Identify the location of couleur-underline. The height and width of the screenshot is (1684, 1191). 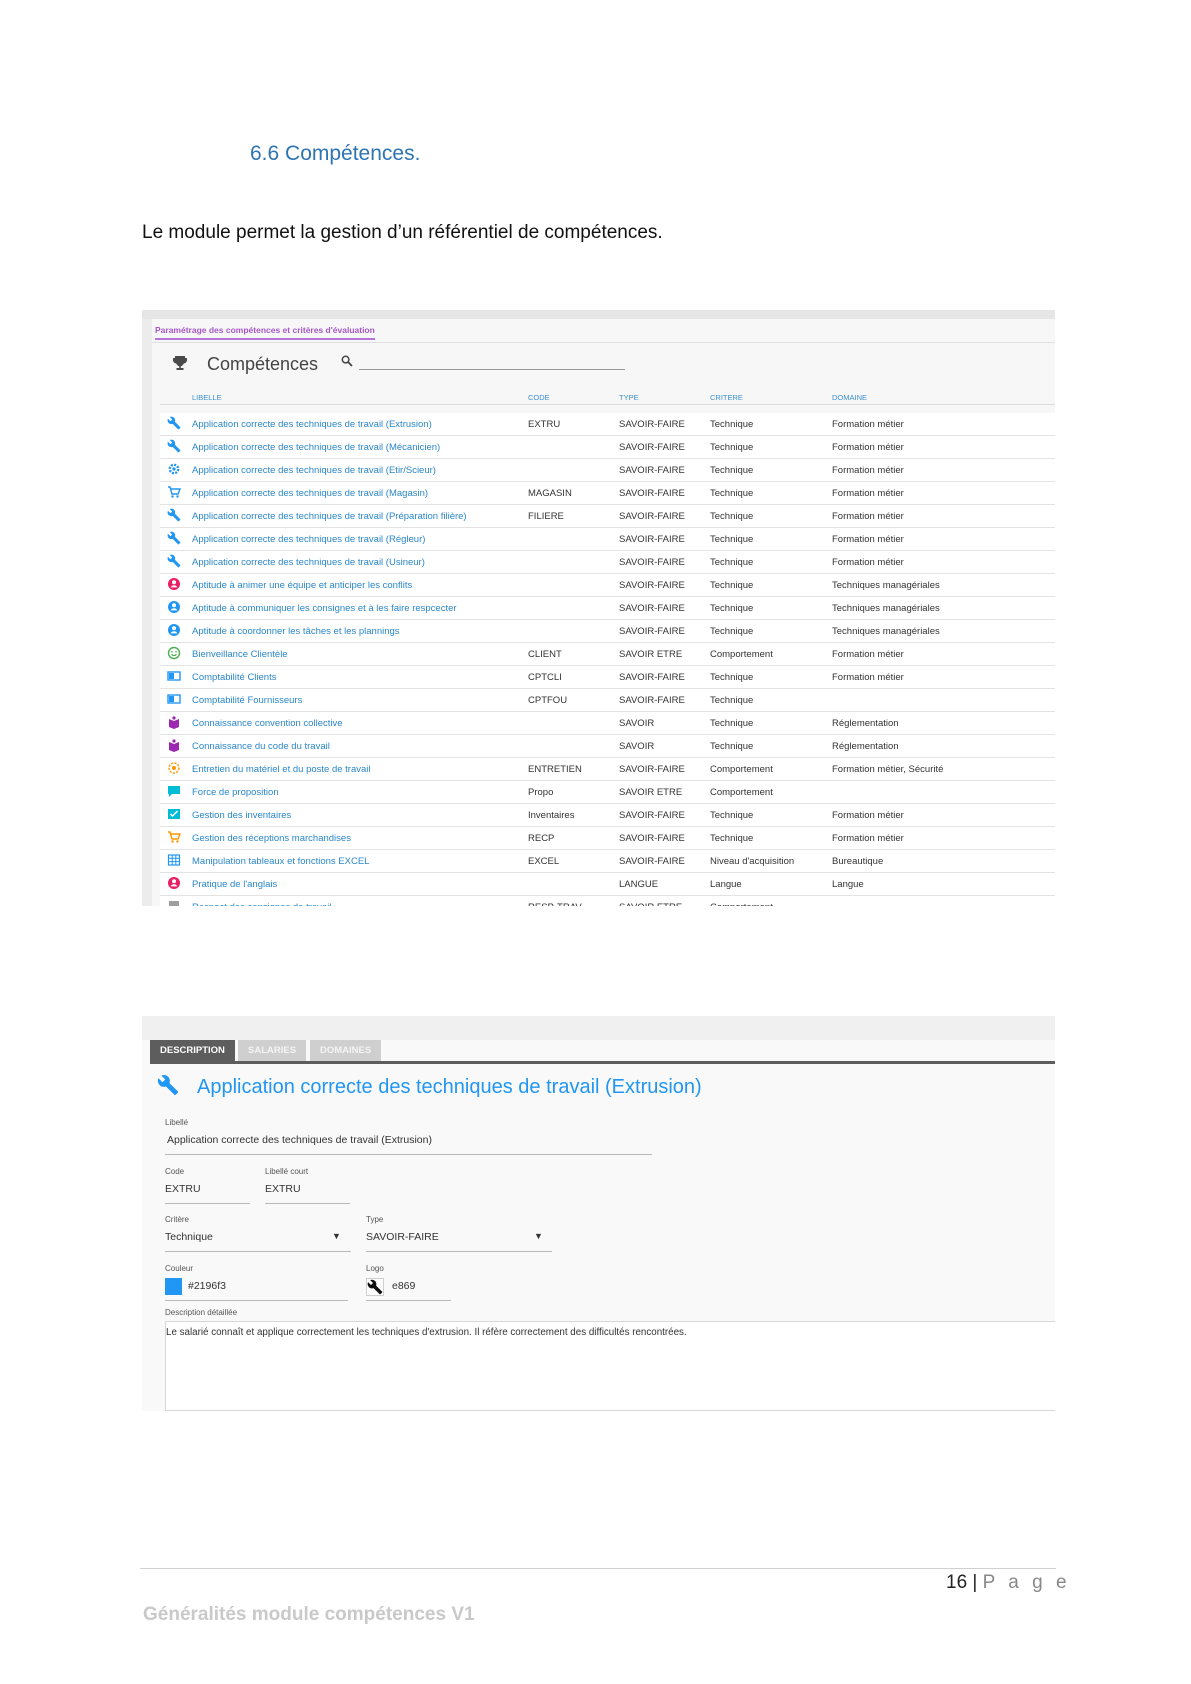
(256, 1300).